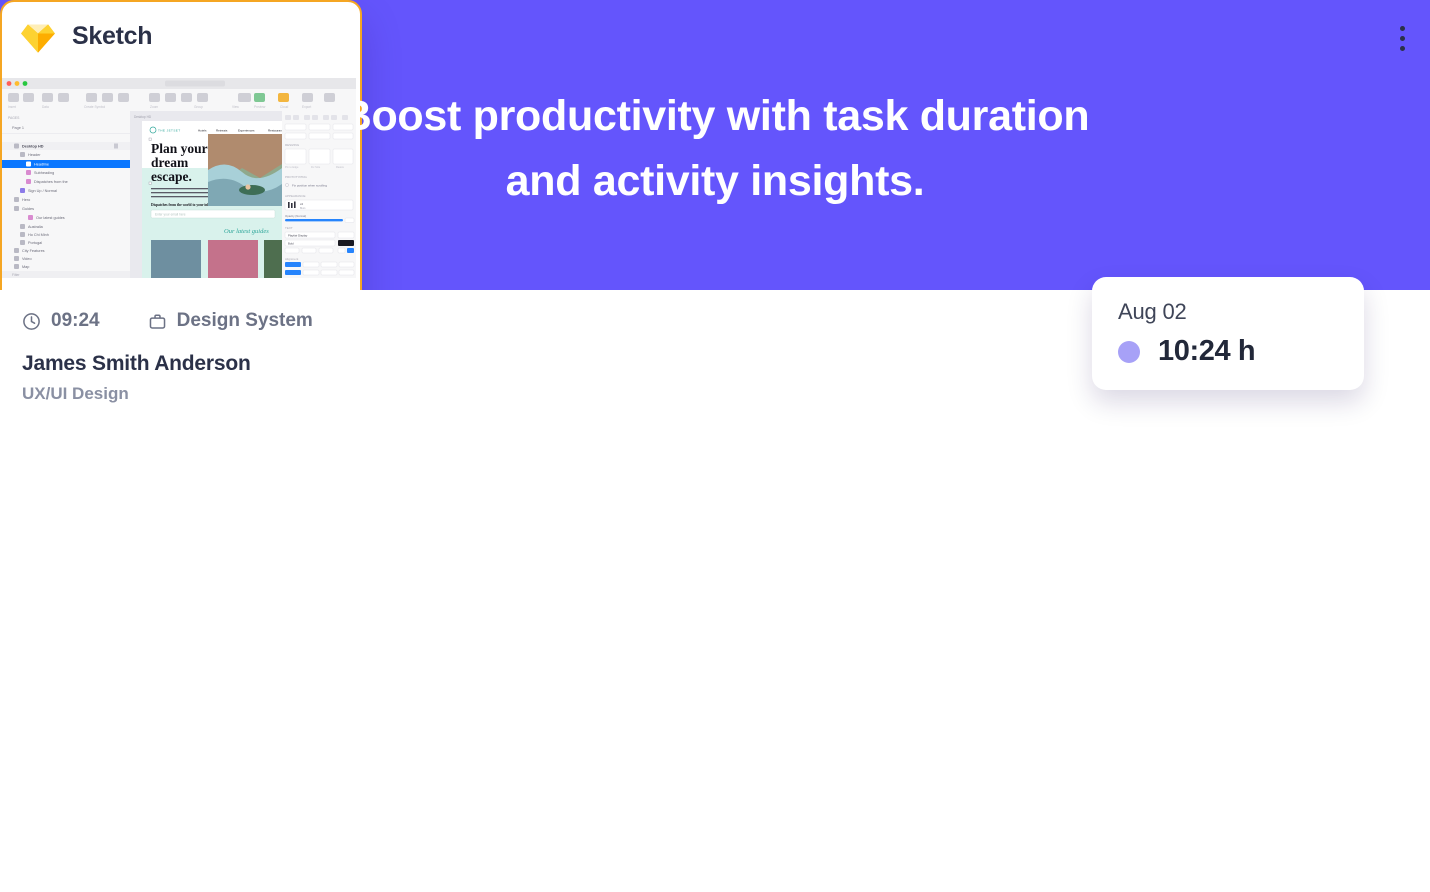 This screenshot has width=1430, height=892. Describe the element at coordinates (38, 235) in the screenshot. I see `svg-text: Ho Chi Minh` at that location.